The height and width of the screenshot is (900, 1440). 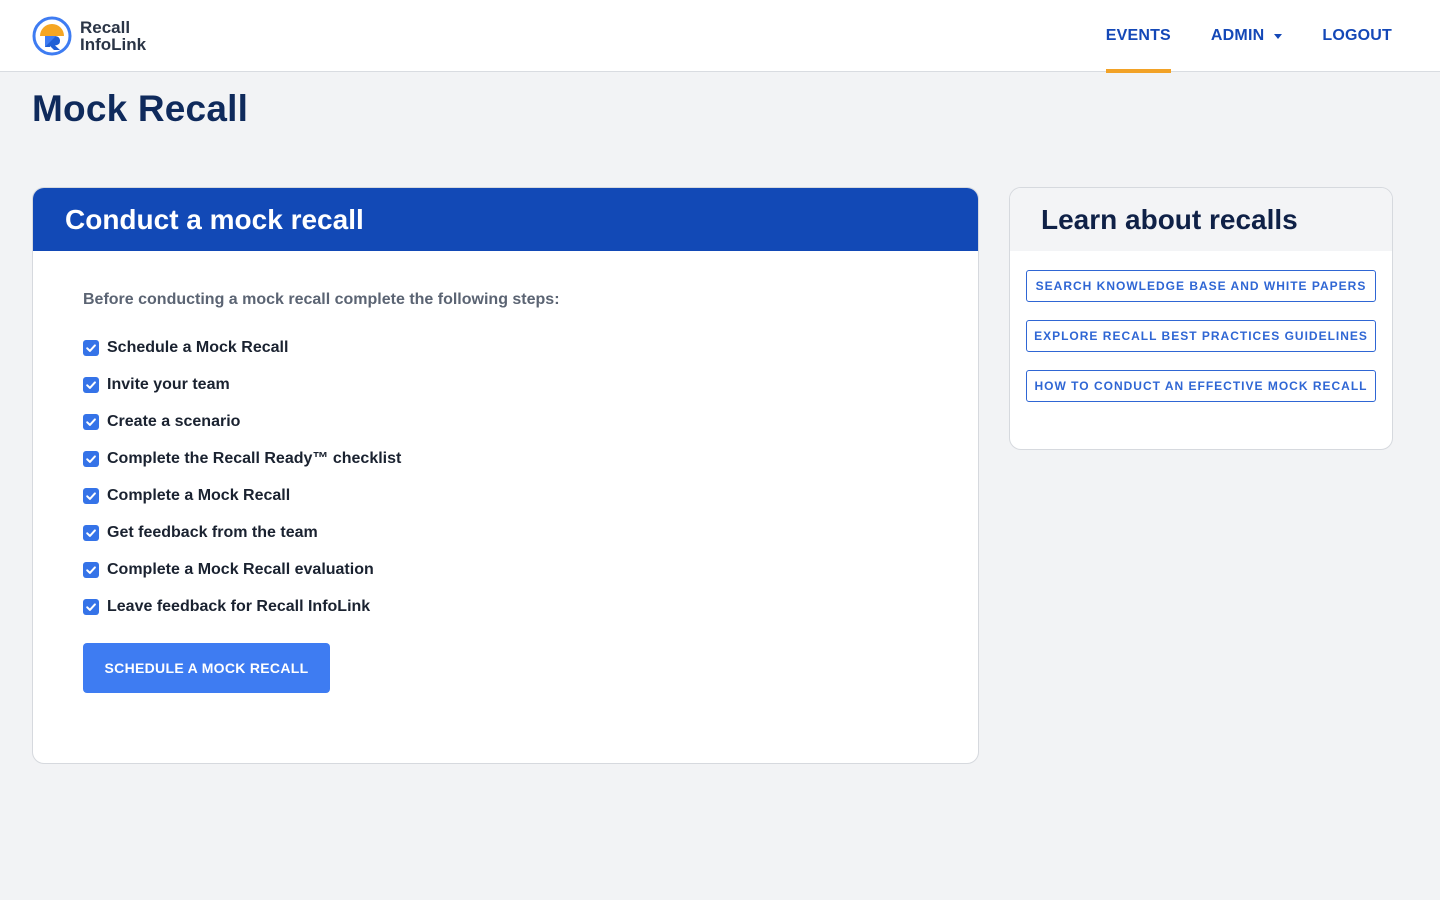 What do you see at coordinates (505, 384) in the screenshot?
I see `checklist-item: Invite your team` at bounding box center [505, 384].